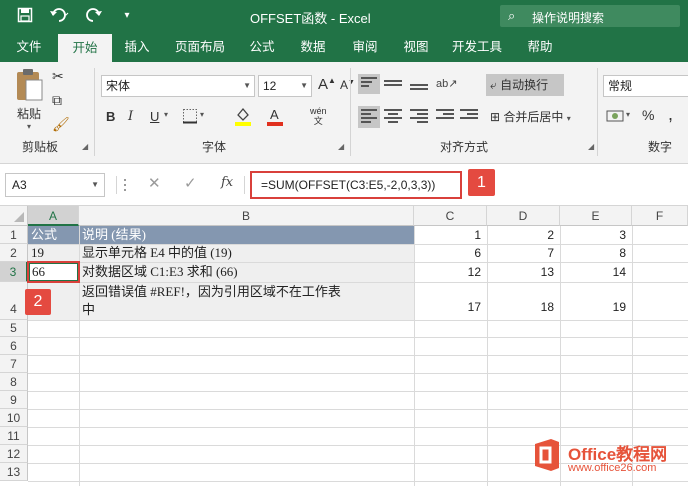 The width and height of the screenshot is (688, 486). Describe the element at coordinates (540, 47) in the screenshot. I see `tab-help: 帮助` at that location.